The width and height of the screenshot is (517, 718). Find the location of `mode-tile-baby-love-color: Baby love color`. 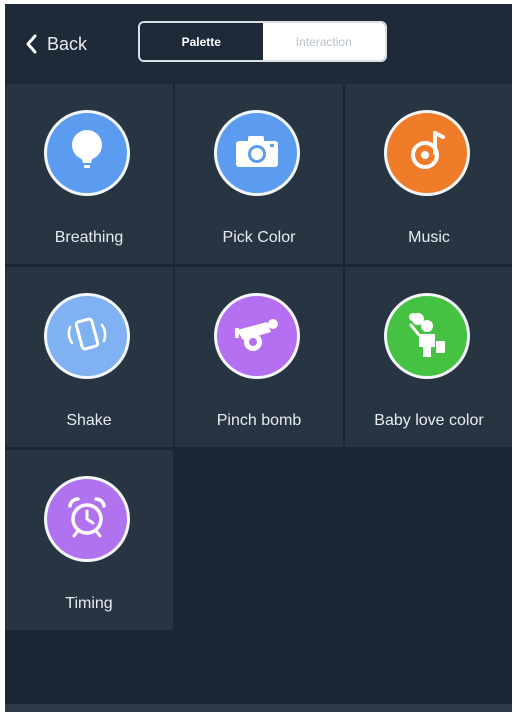

mode-tile-baby-love-color: Baby love color is located at coordinates (428, 357).